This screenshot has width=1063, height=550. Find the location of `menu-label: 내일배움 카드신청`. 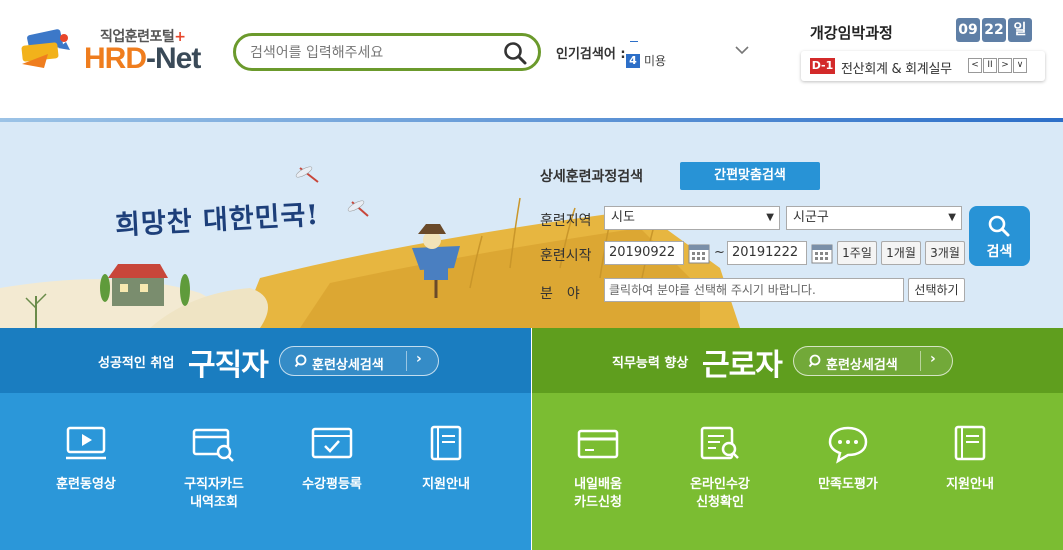

menu-label: 내일배움 카드신청 is located at coordinates (598, 493).